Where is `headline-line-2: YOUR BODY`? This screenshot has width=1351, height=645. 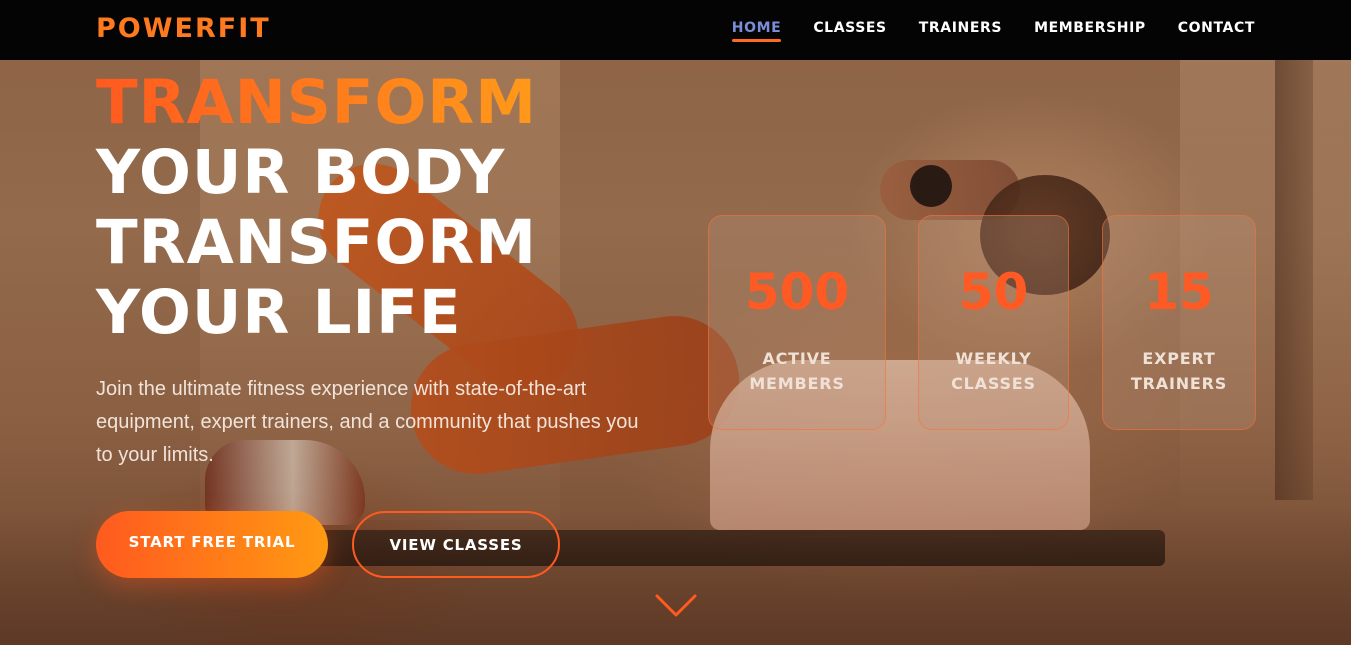 headline-line-2: YOUR BODY is located at coordinates (301, 172).